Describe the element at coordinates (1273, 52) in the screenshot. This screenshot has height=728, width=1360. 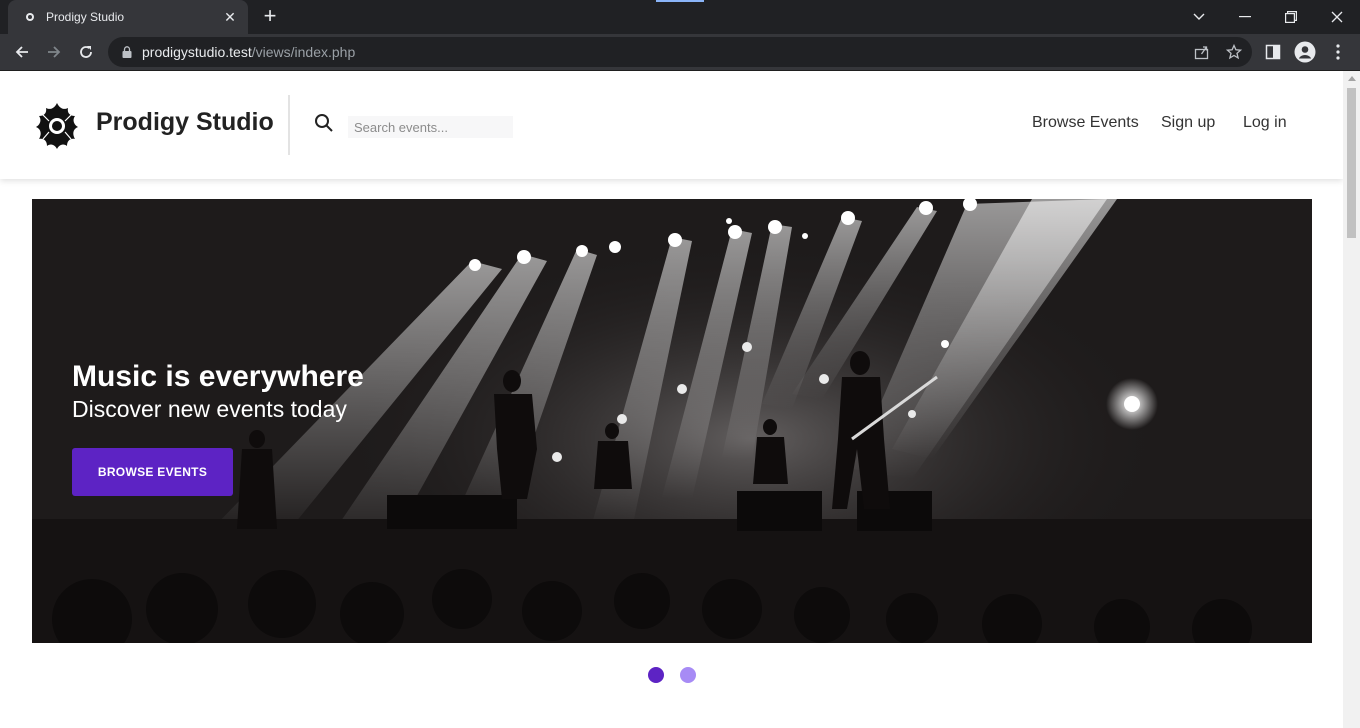
I see `side-panel-icon` at that location.